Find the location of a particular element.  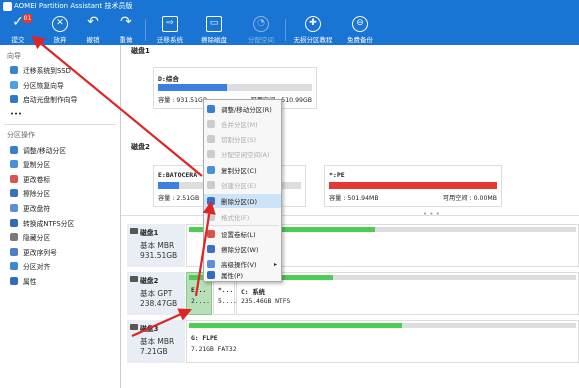

lossless-partition-tutorial-button: ✚ 无损分区教程 is located at coordinates (313, 29).